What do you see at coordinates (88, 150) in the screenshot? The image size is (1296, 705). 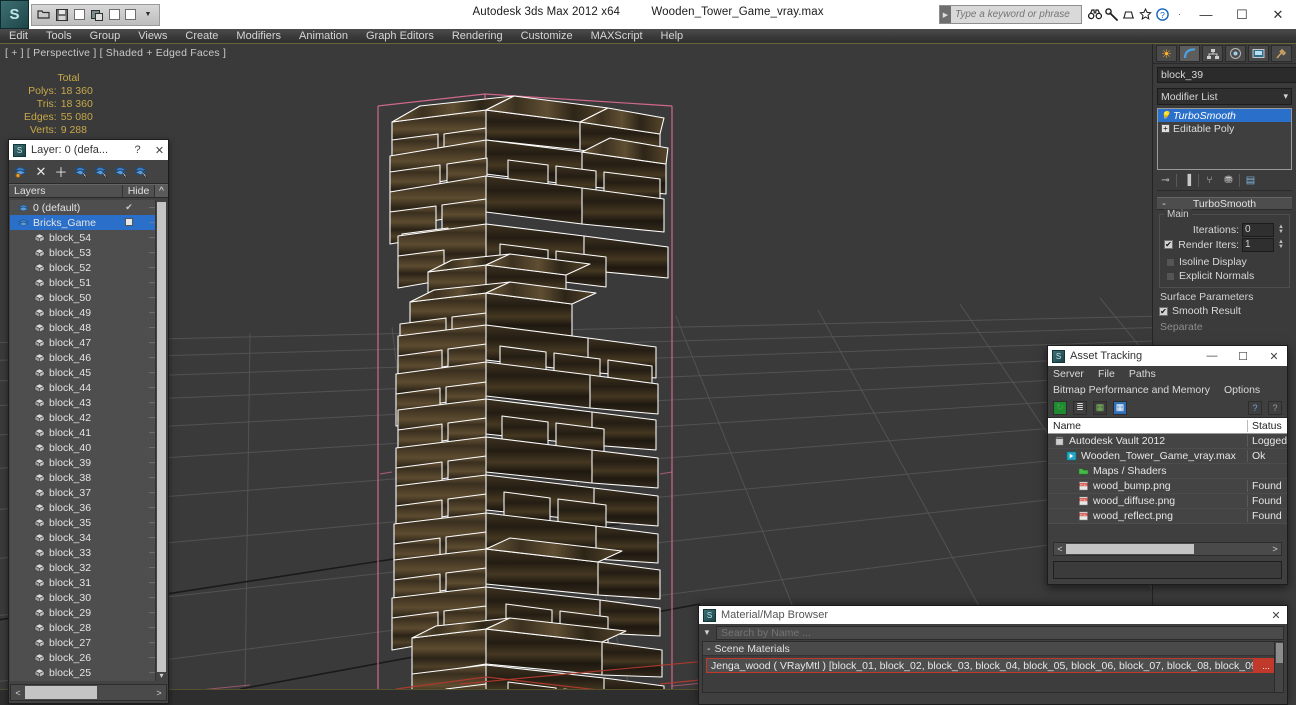 I see `layer-dialog-titlebar: S Layer: 0 (defa... ? ✕` at bounding box center [88, 150].